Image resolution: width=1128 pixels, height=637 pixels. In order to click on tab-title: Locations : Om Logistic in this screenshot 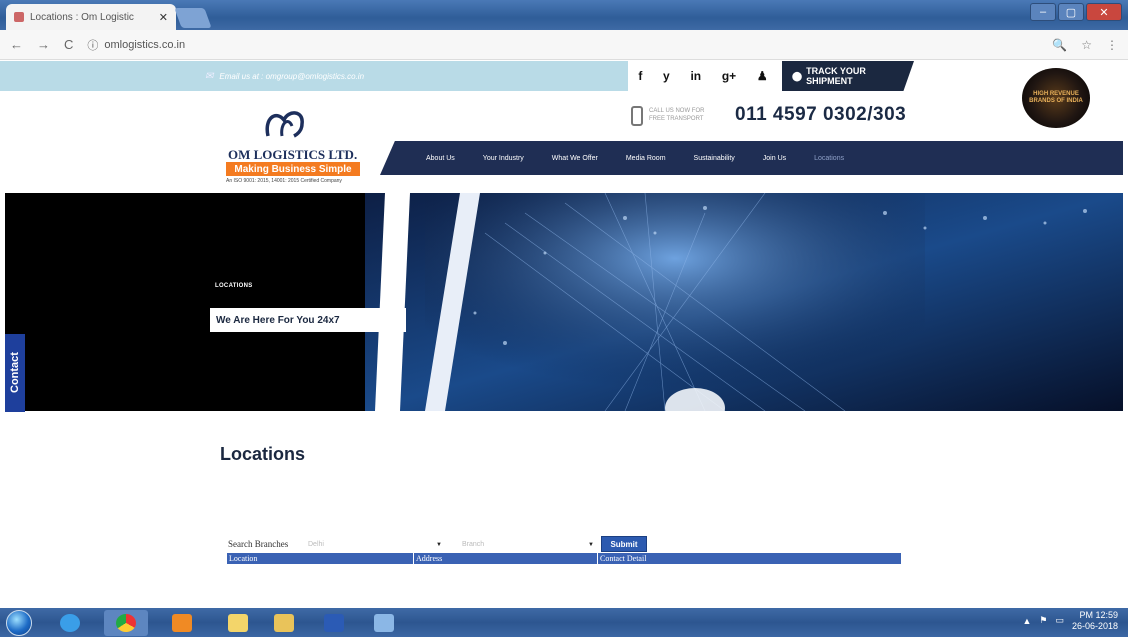, I will do `click(82, 17)`.